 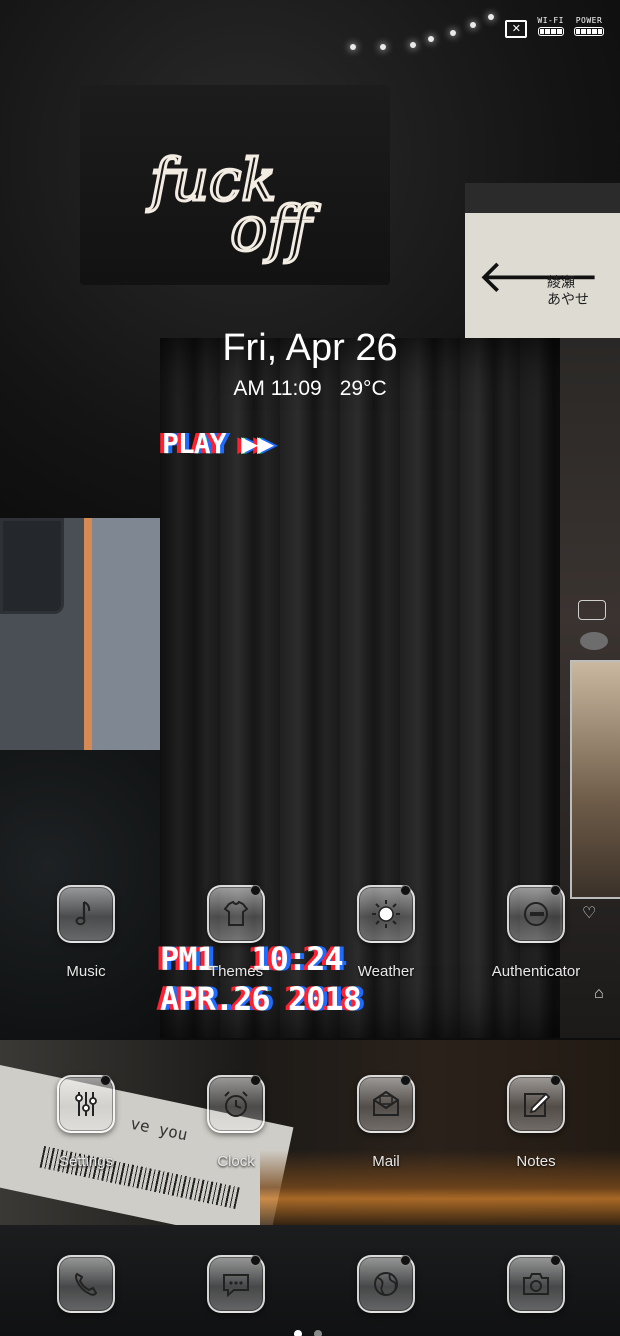 What do you see at coordinates (236, 1161) in the screenshot?
I see `app-label: Clock` at bounding box center [236, 1161].